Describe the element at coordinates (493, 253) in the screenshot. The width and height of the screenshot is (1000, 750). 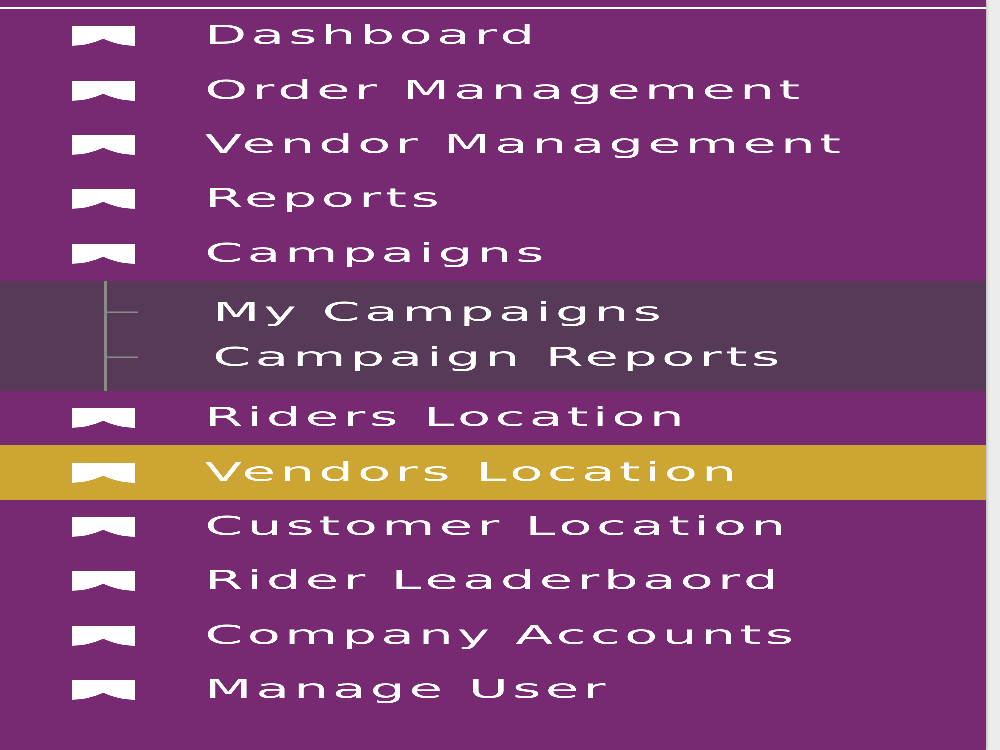
I see `menu-item: Campaigns` at that location.